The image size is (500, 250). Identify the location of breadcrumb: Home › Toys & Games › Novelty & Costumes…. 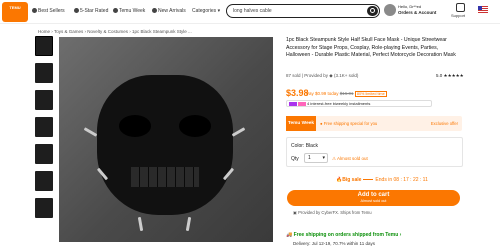
(115, 31).